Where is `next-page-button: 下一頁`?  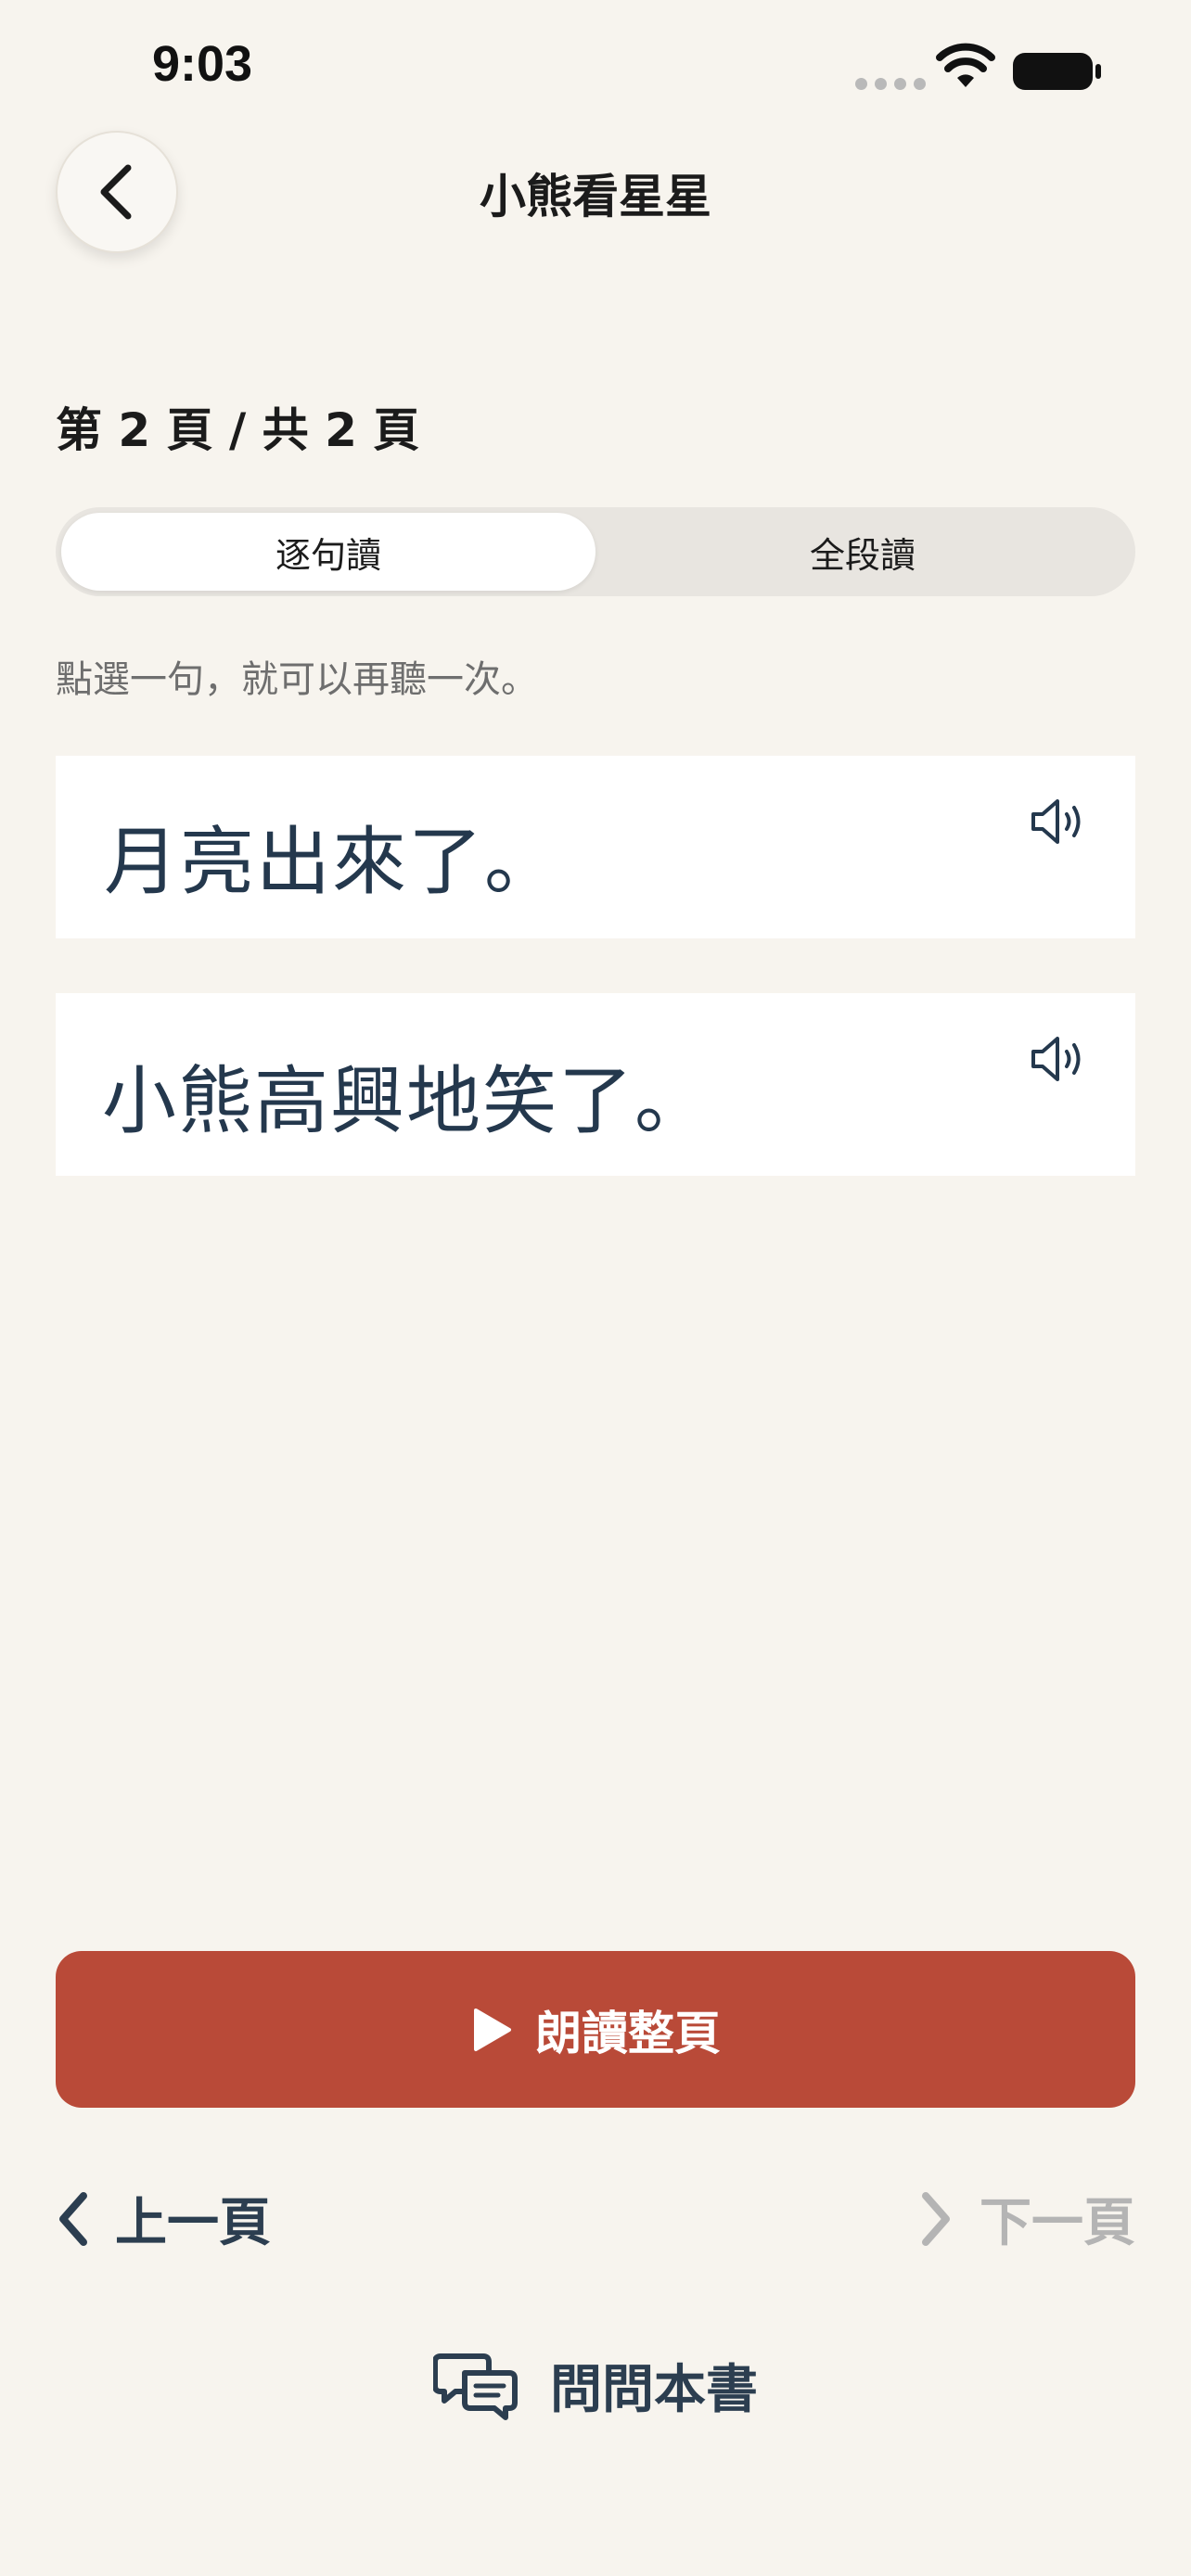 next-page-button: 下一頁 is located at coordinates (1027, 2218).